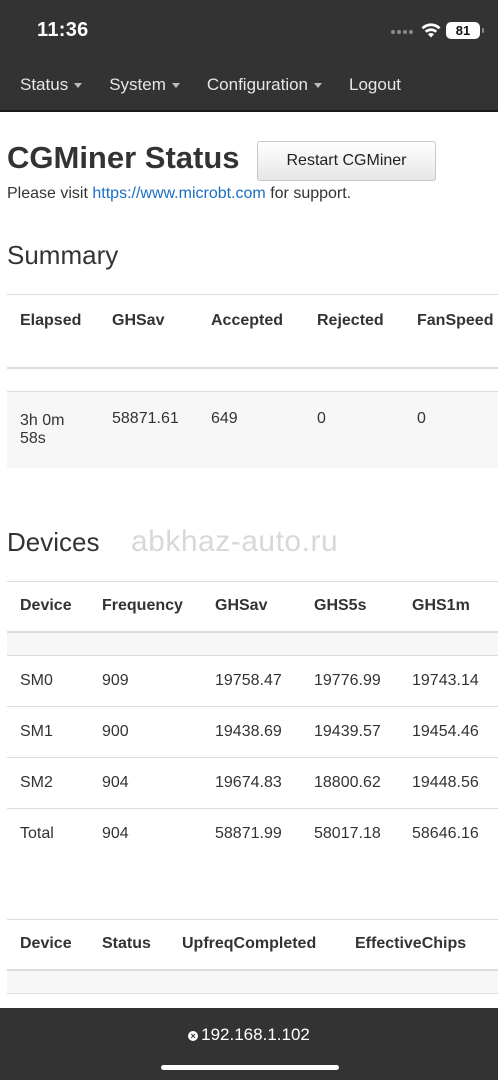  I want to click on support-link: https://www.microbt.com, so click(178, 193).